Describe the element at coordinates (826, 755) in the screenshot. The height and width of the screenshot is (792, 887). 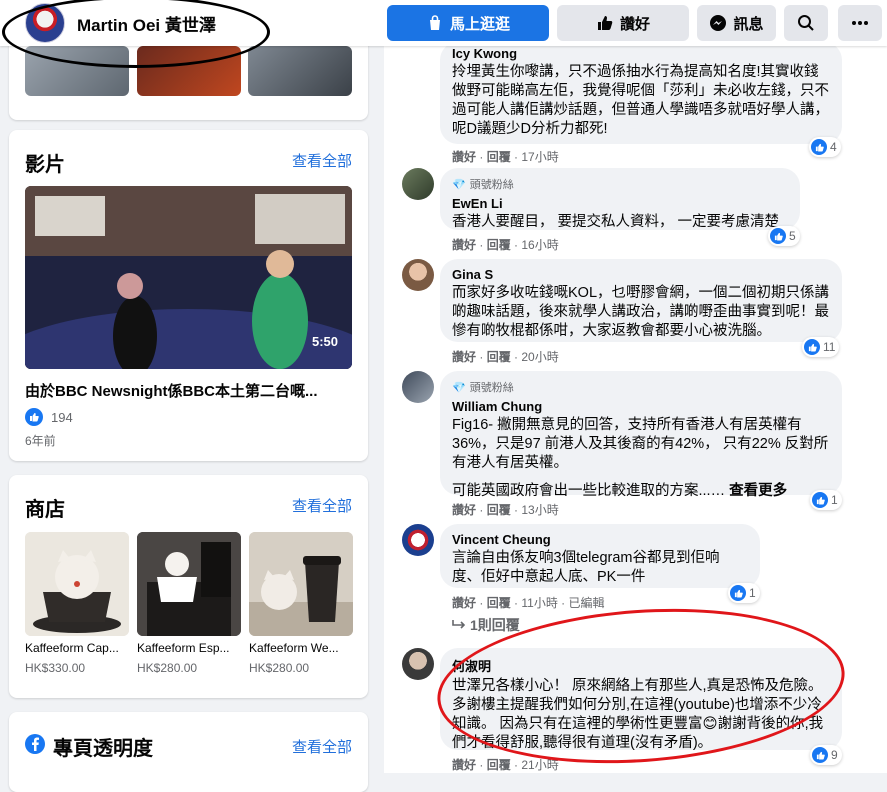
I see `comment-reactions: 9` at that location.